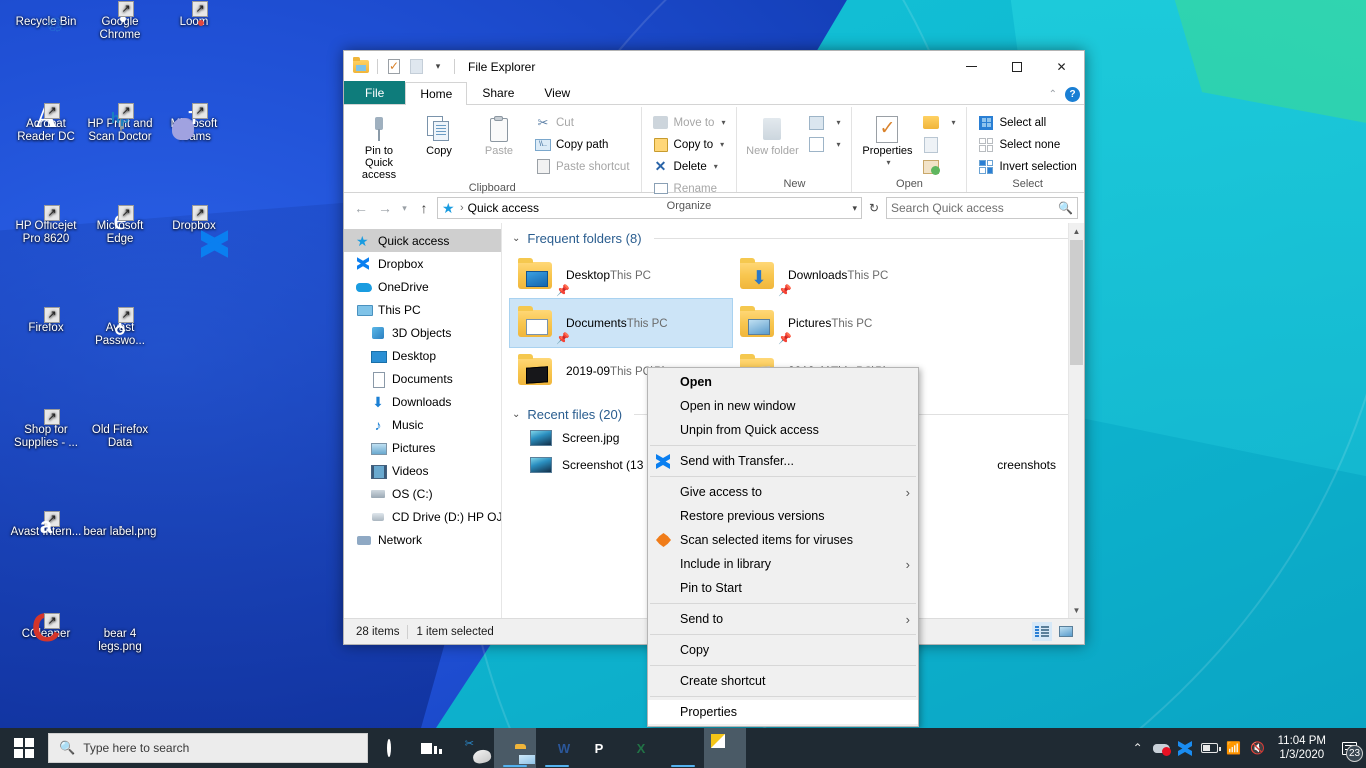 The height and width of the screenshot is (768, 1366). Describe the element at coordinates (874, 208) in the screenshot. I see `refresh-icon: ↻` at that location.